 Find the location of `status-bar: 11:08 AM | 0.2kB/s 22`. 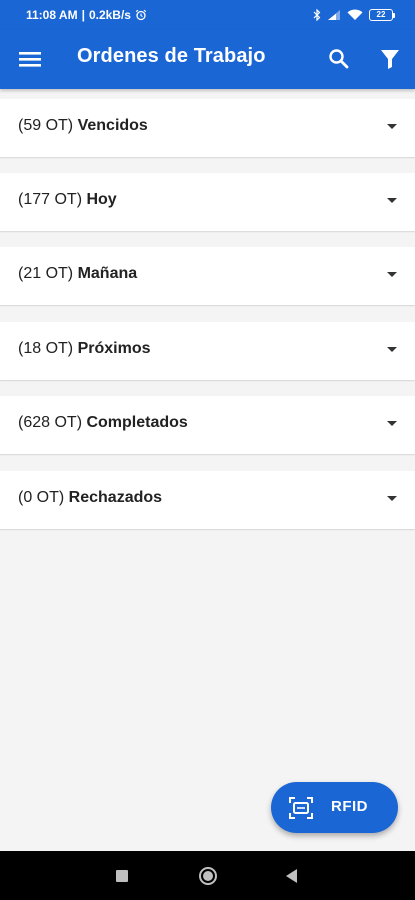

status-bar: 11:08 AM | 0.2kB/s 22 is located at coordinates (207, 15).